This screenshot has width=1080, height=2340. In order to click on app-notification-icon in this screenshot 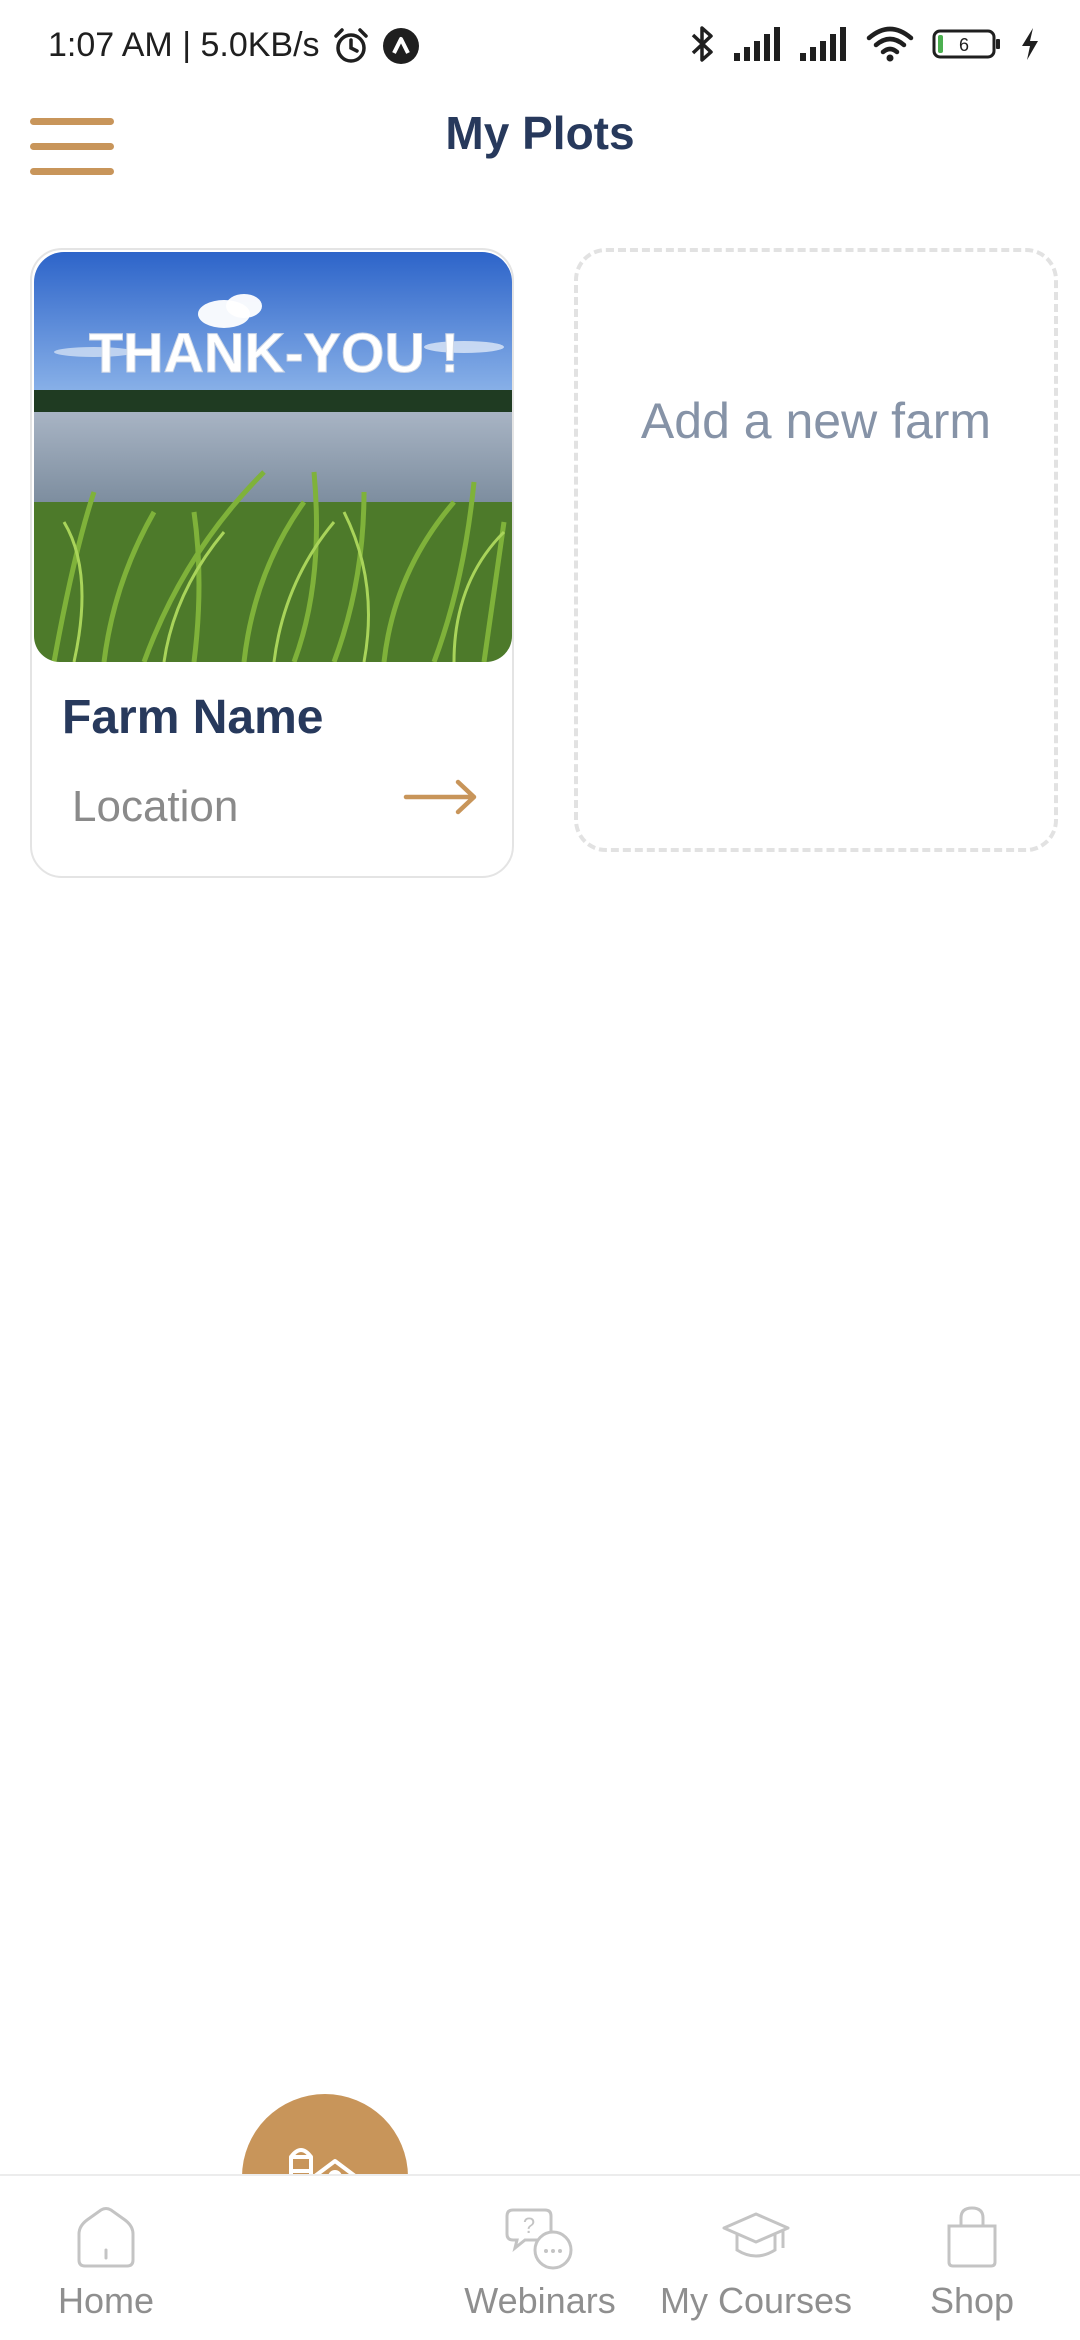, I will do `click(401, 46)`.